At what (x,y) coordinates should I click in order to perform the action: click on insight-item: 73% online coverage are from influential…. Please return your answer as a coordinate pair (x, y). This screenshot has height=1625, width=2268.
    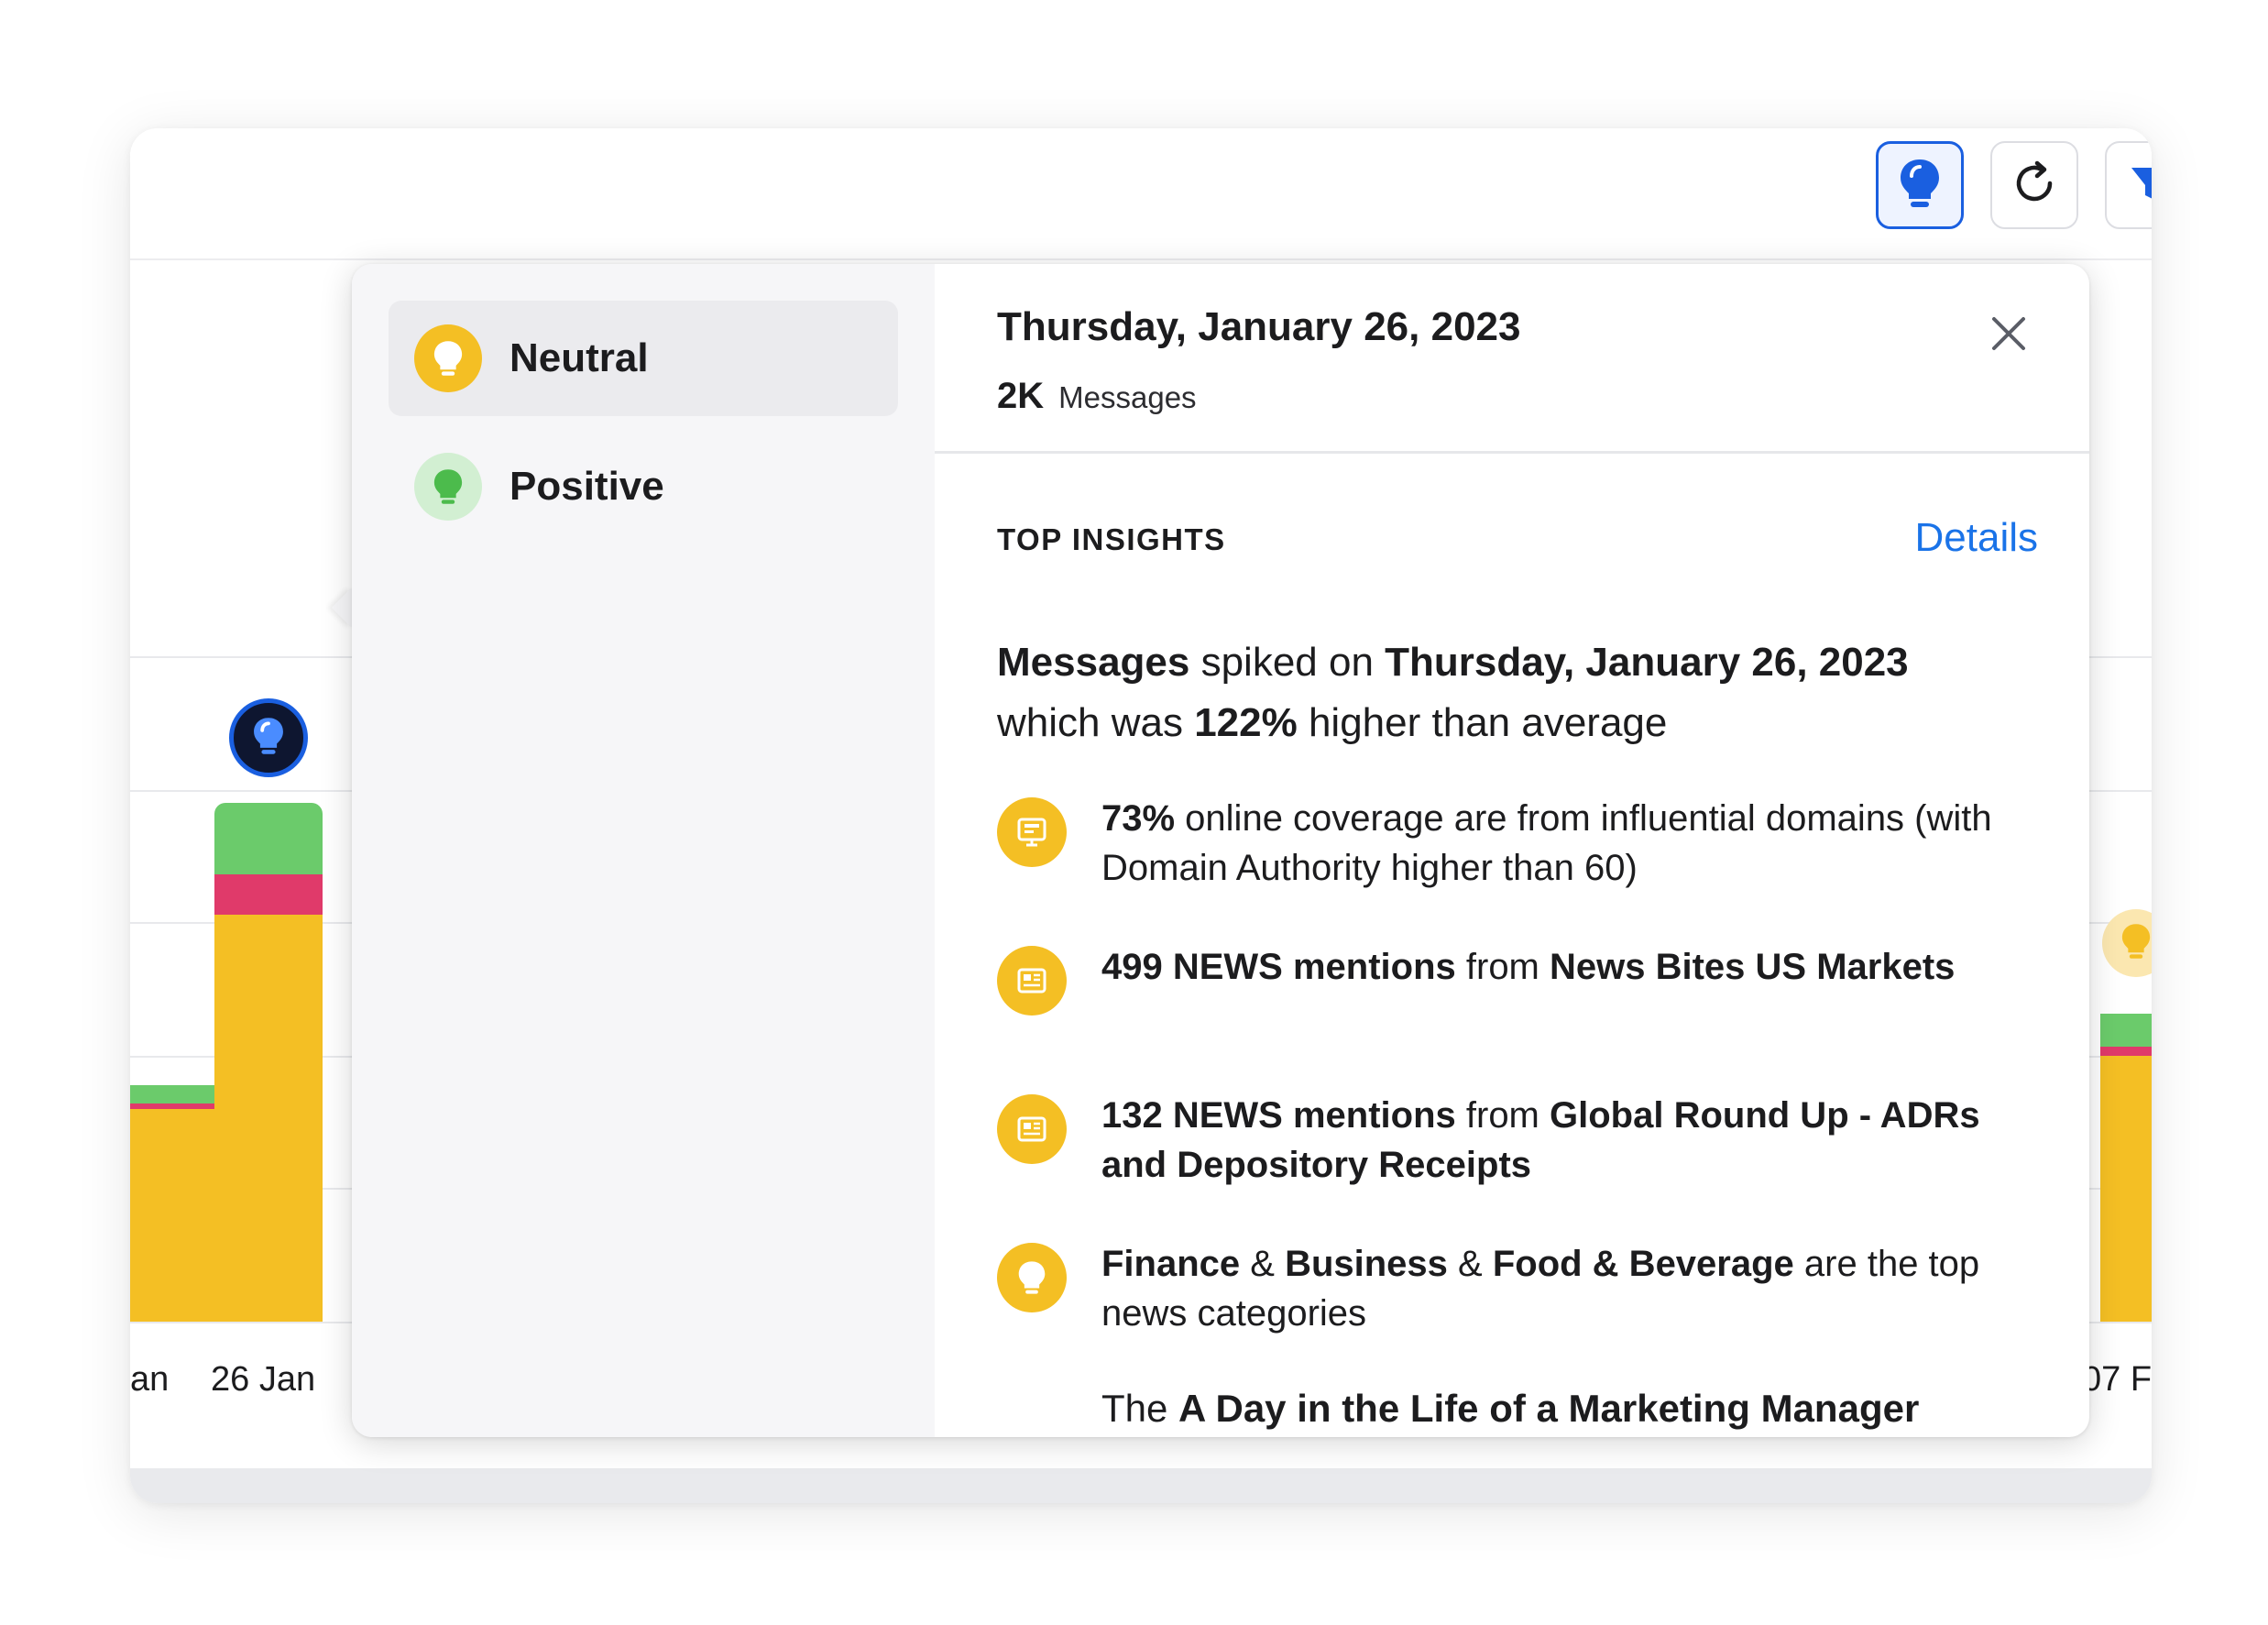
    Looking at the image, I should click on (1514, 843).